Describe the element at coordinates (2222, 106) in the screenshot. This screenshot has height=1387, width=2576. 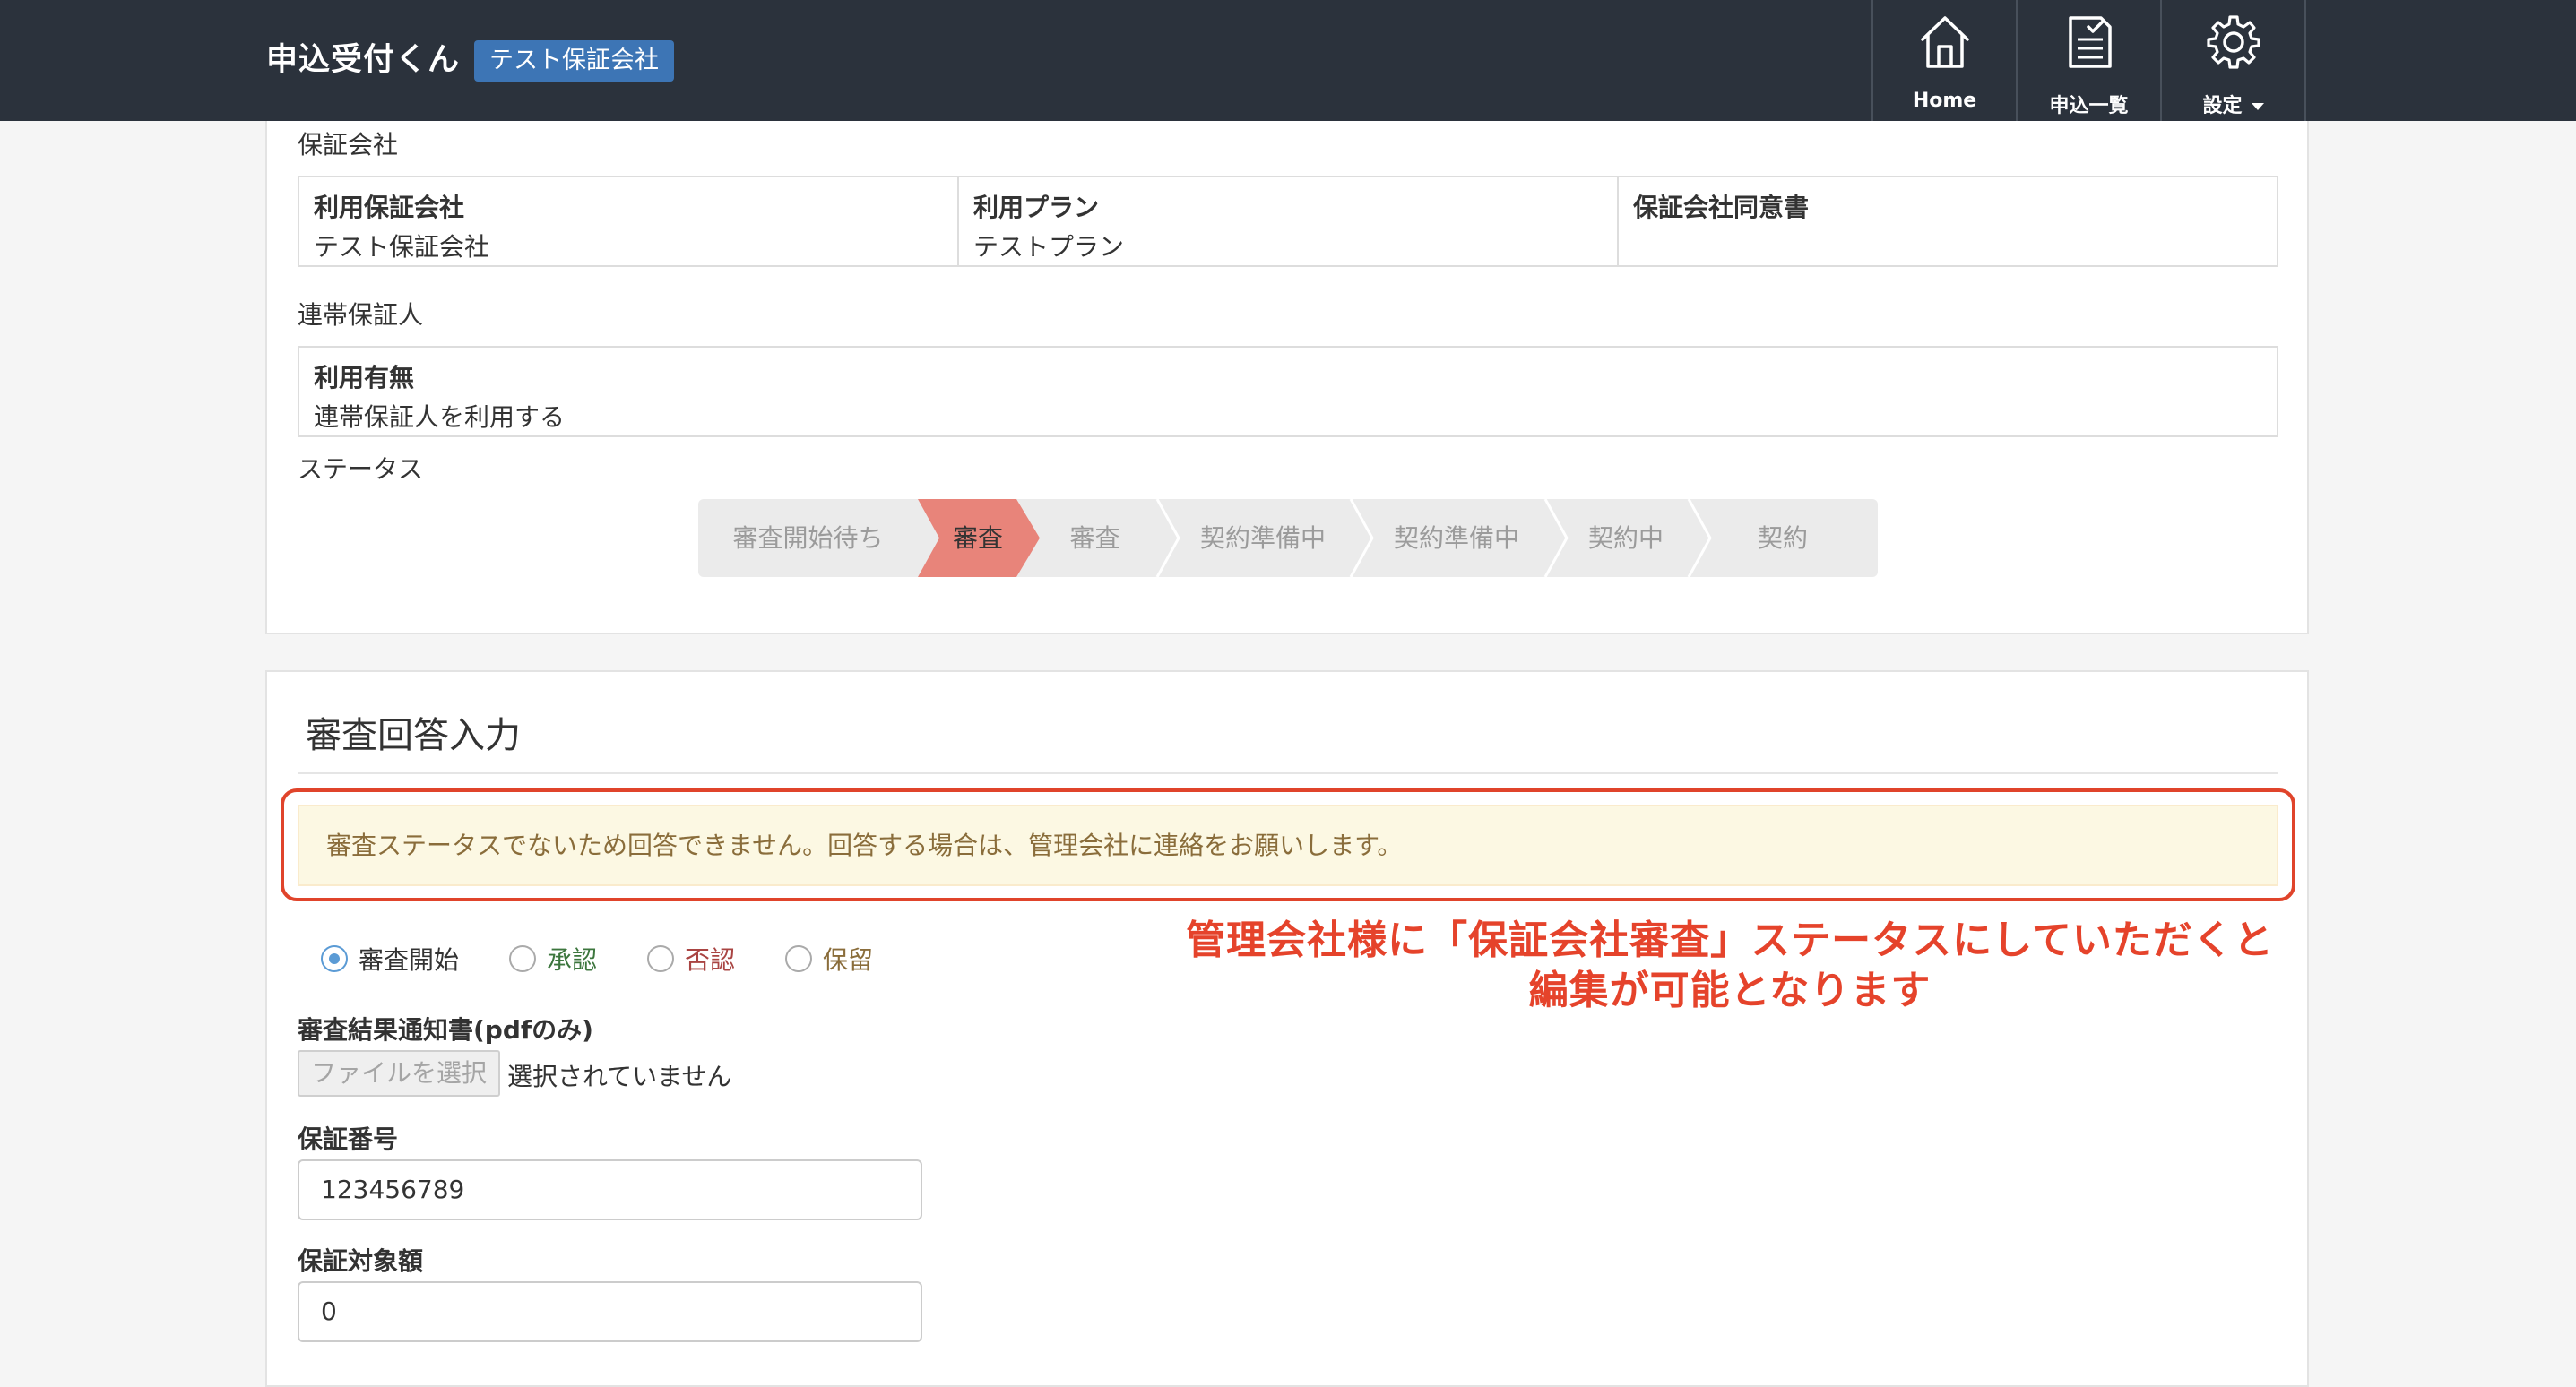
I see `settings-label-text: 設定` at that location.